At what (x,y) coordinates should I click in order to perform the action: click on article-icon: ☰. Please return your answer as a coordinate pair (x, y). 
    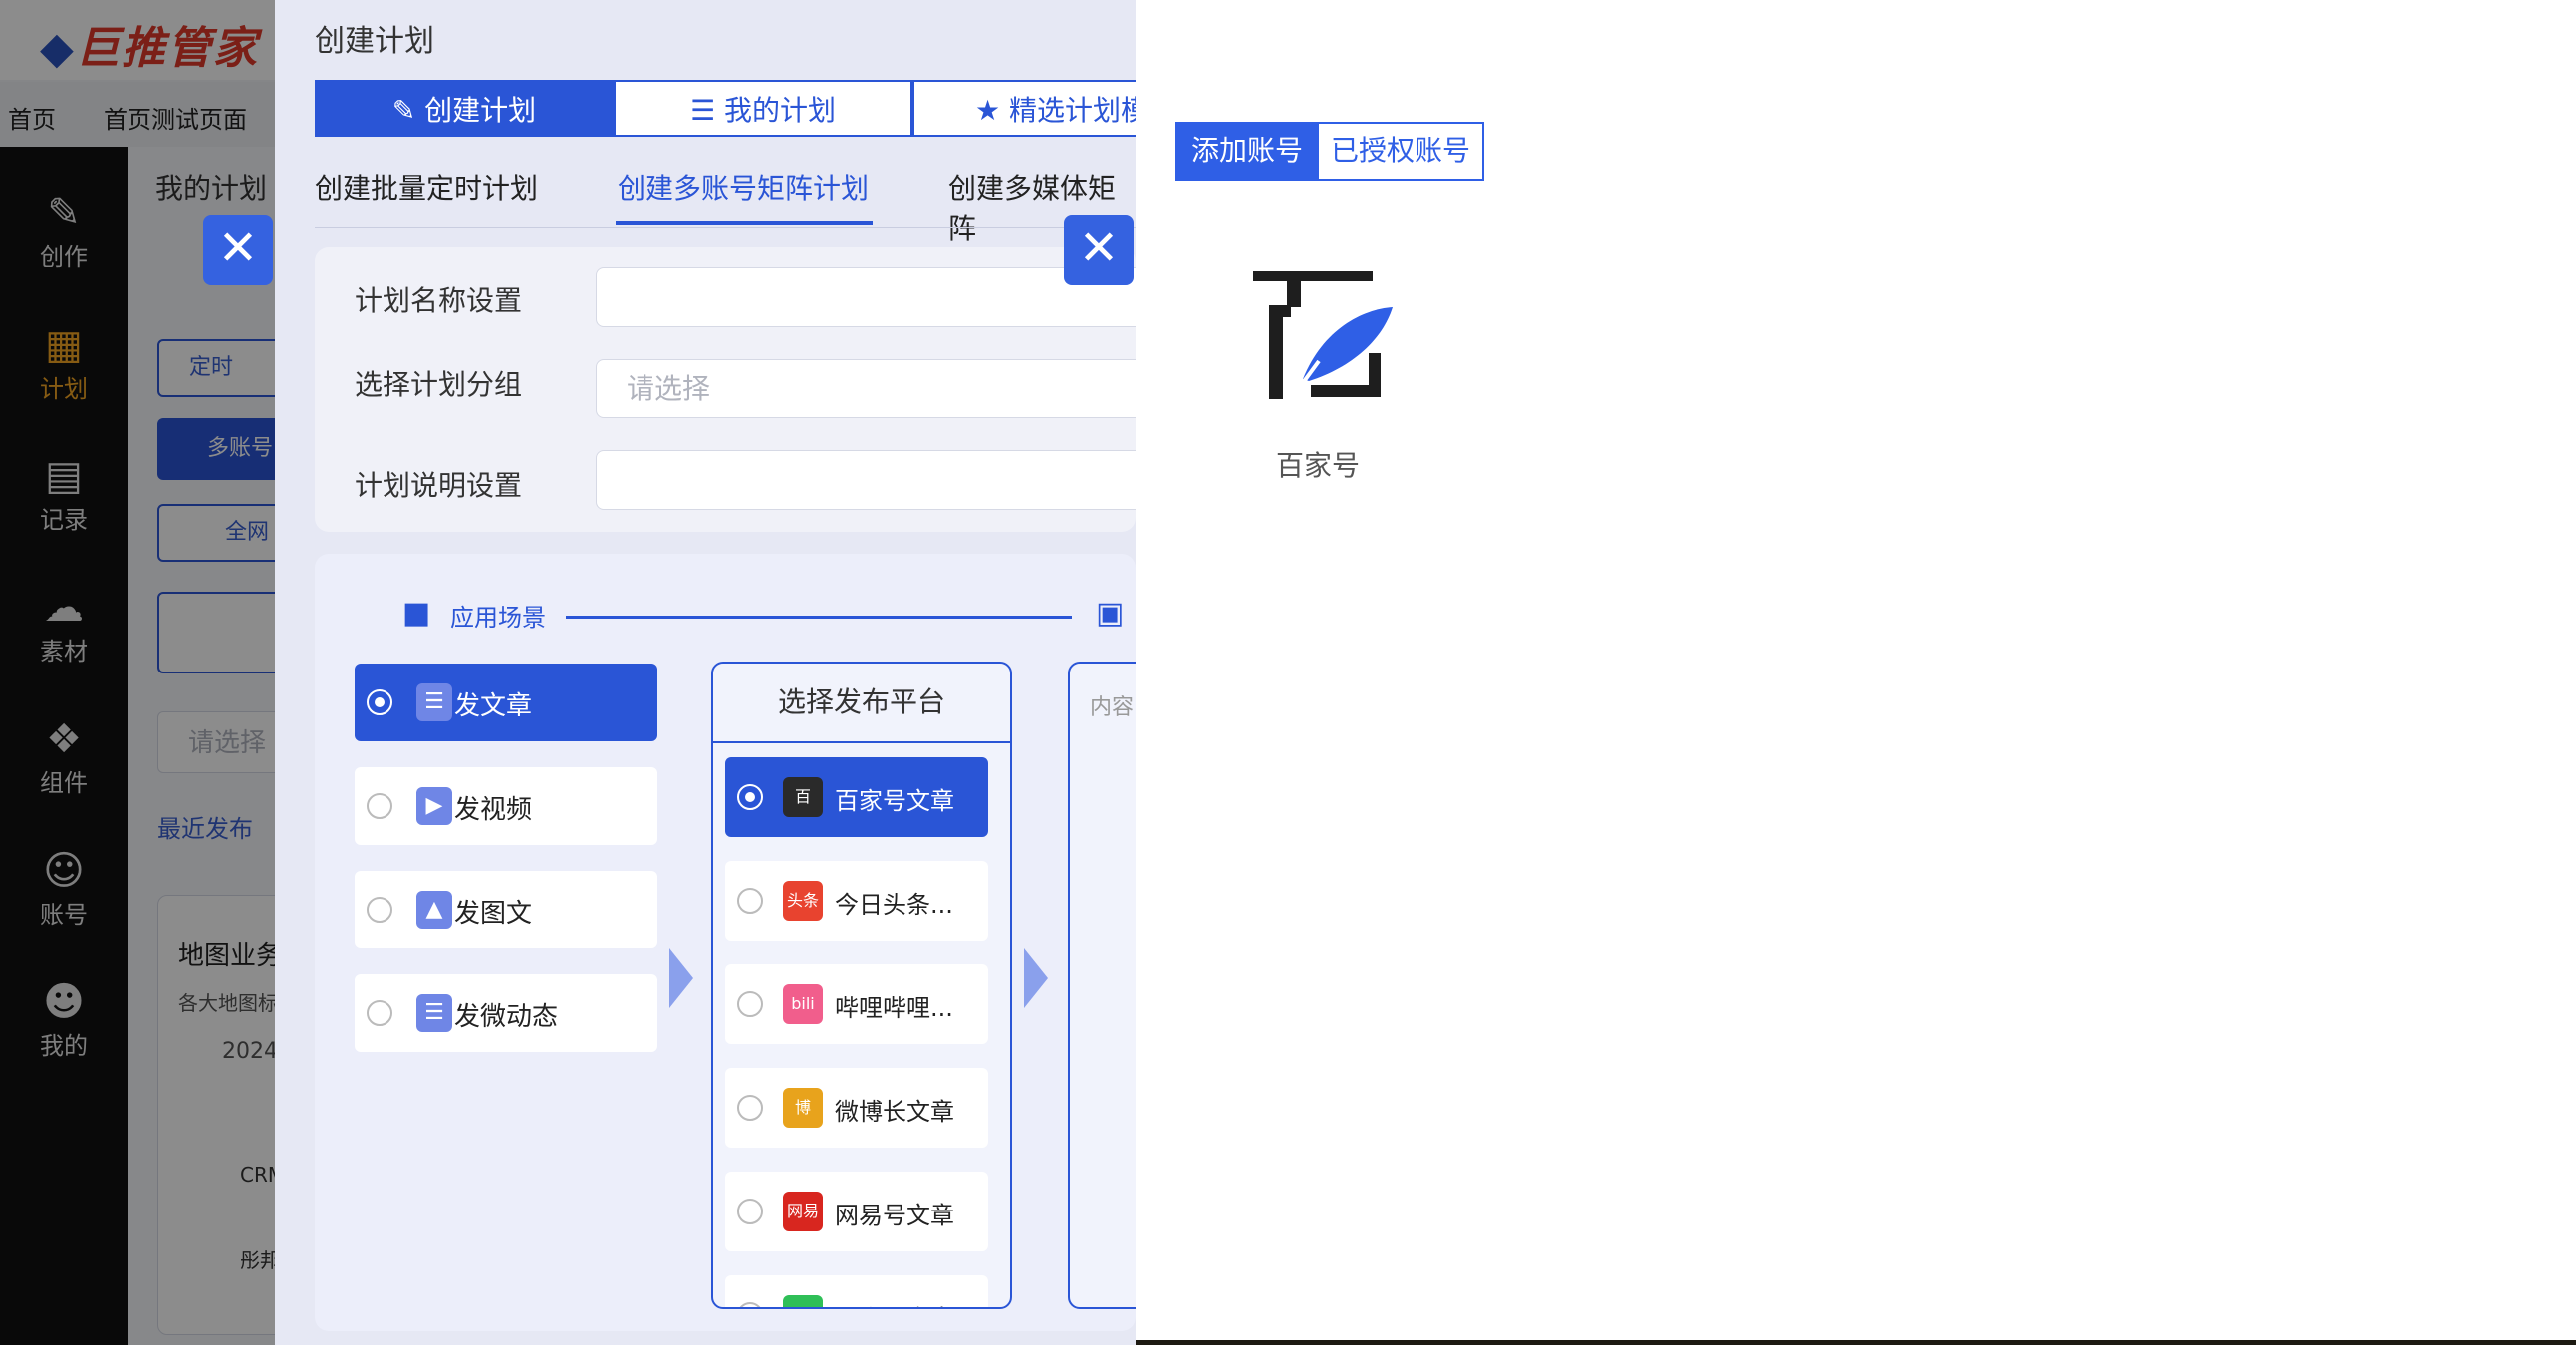
    Looking at the image, I should click on (434, 702).